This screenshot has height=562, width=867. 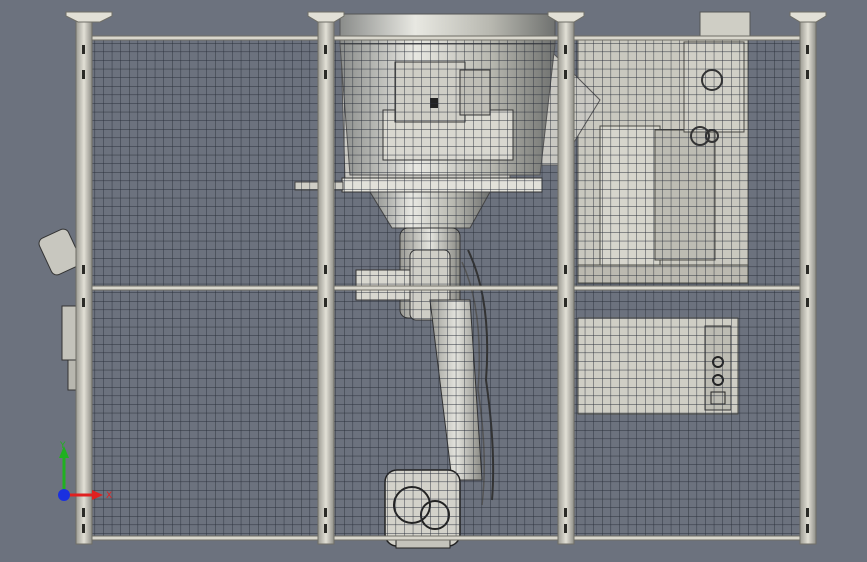 What do you see at coordinates (84, 475) in the screenshot?
I see `coordinate-triad: Y X` at bounding box center [84, 475].